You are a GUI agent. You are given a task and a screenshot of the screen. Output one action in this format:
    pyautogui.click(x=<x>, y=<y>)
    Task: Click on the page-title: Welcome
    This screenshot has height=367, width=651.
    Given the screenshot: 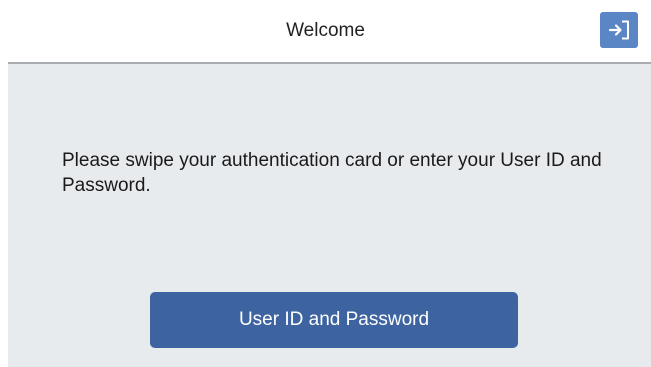 What is the action you would take?
    pyautogui.click(x=325, y=30)
    